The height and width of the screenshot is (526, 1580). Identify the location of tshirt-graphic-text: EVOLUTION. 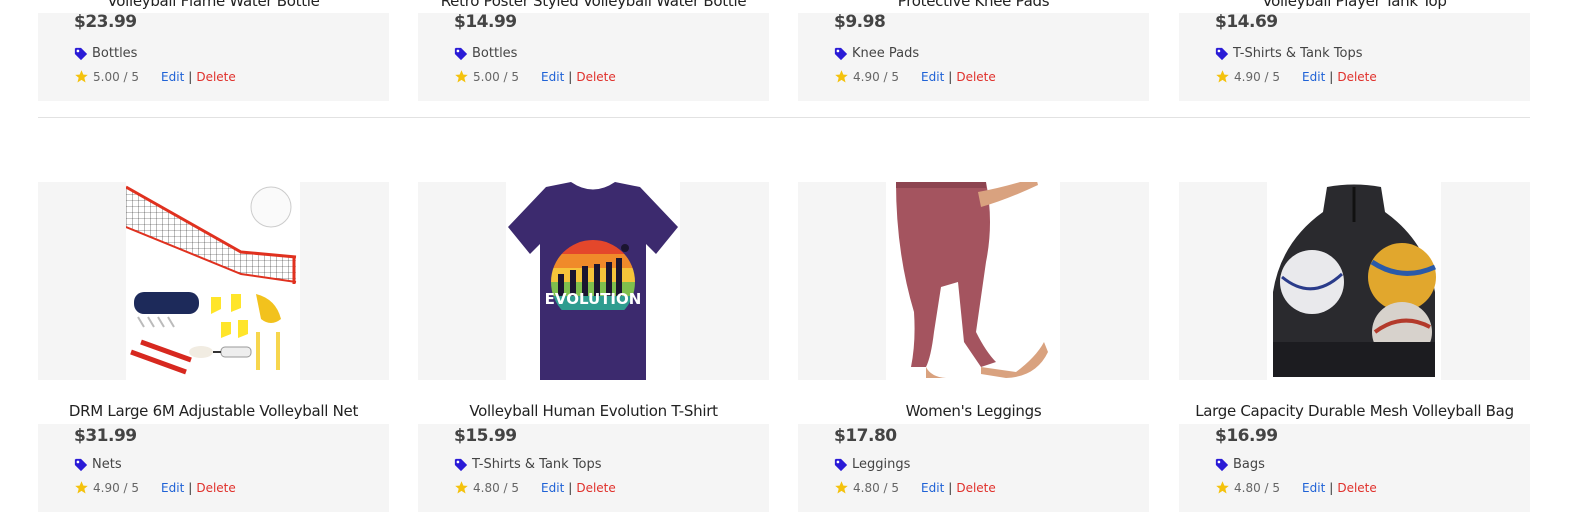
(593, 299).